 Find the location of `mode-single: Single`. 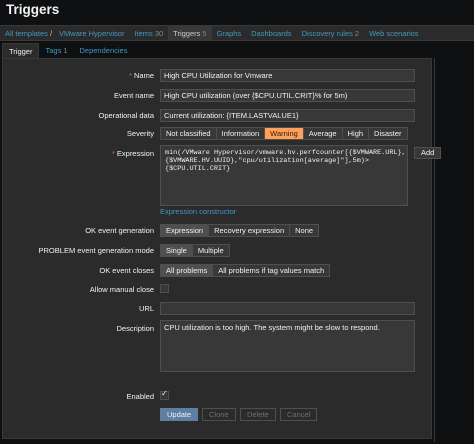

mode-single: Single is located at coordinates (177, 250).